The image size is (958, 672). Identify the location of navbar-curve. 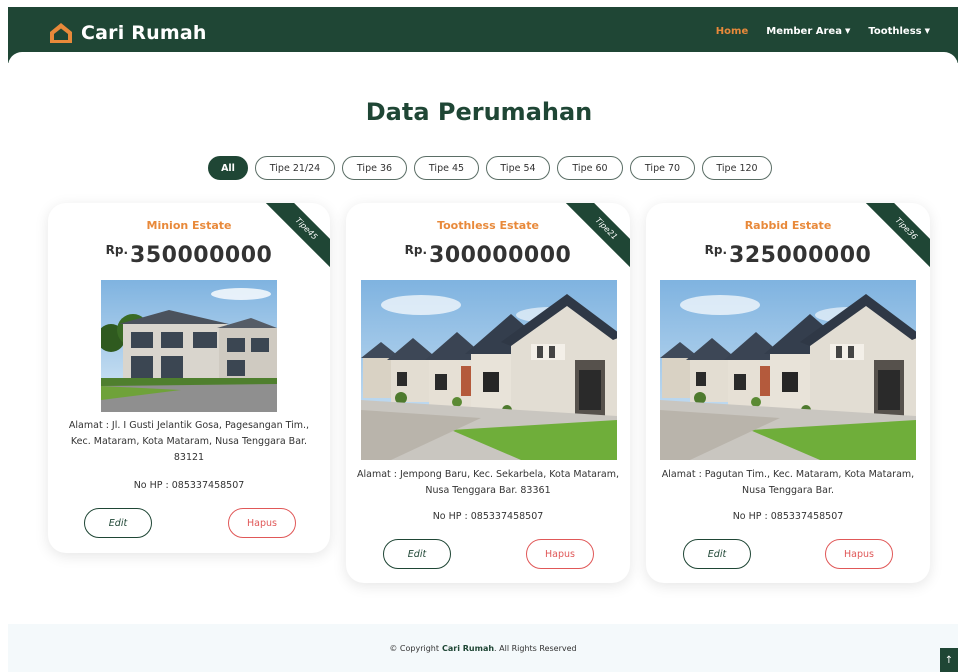
(483, 60).